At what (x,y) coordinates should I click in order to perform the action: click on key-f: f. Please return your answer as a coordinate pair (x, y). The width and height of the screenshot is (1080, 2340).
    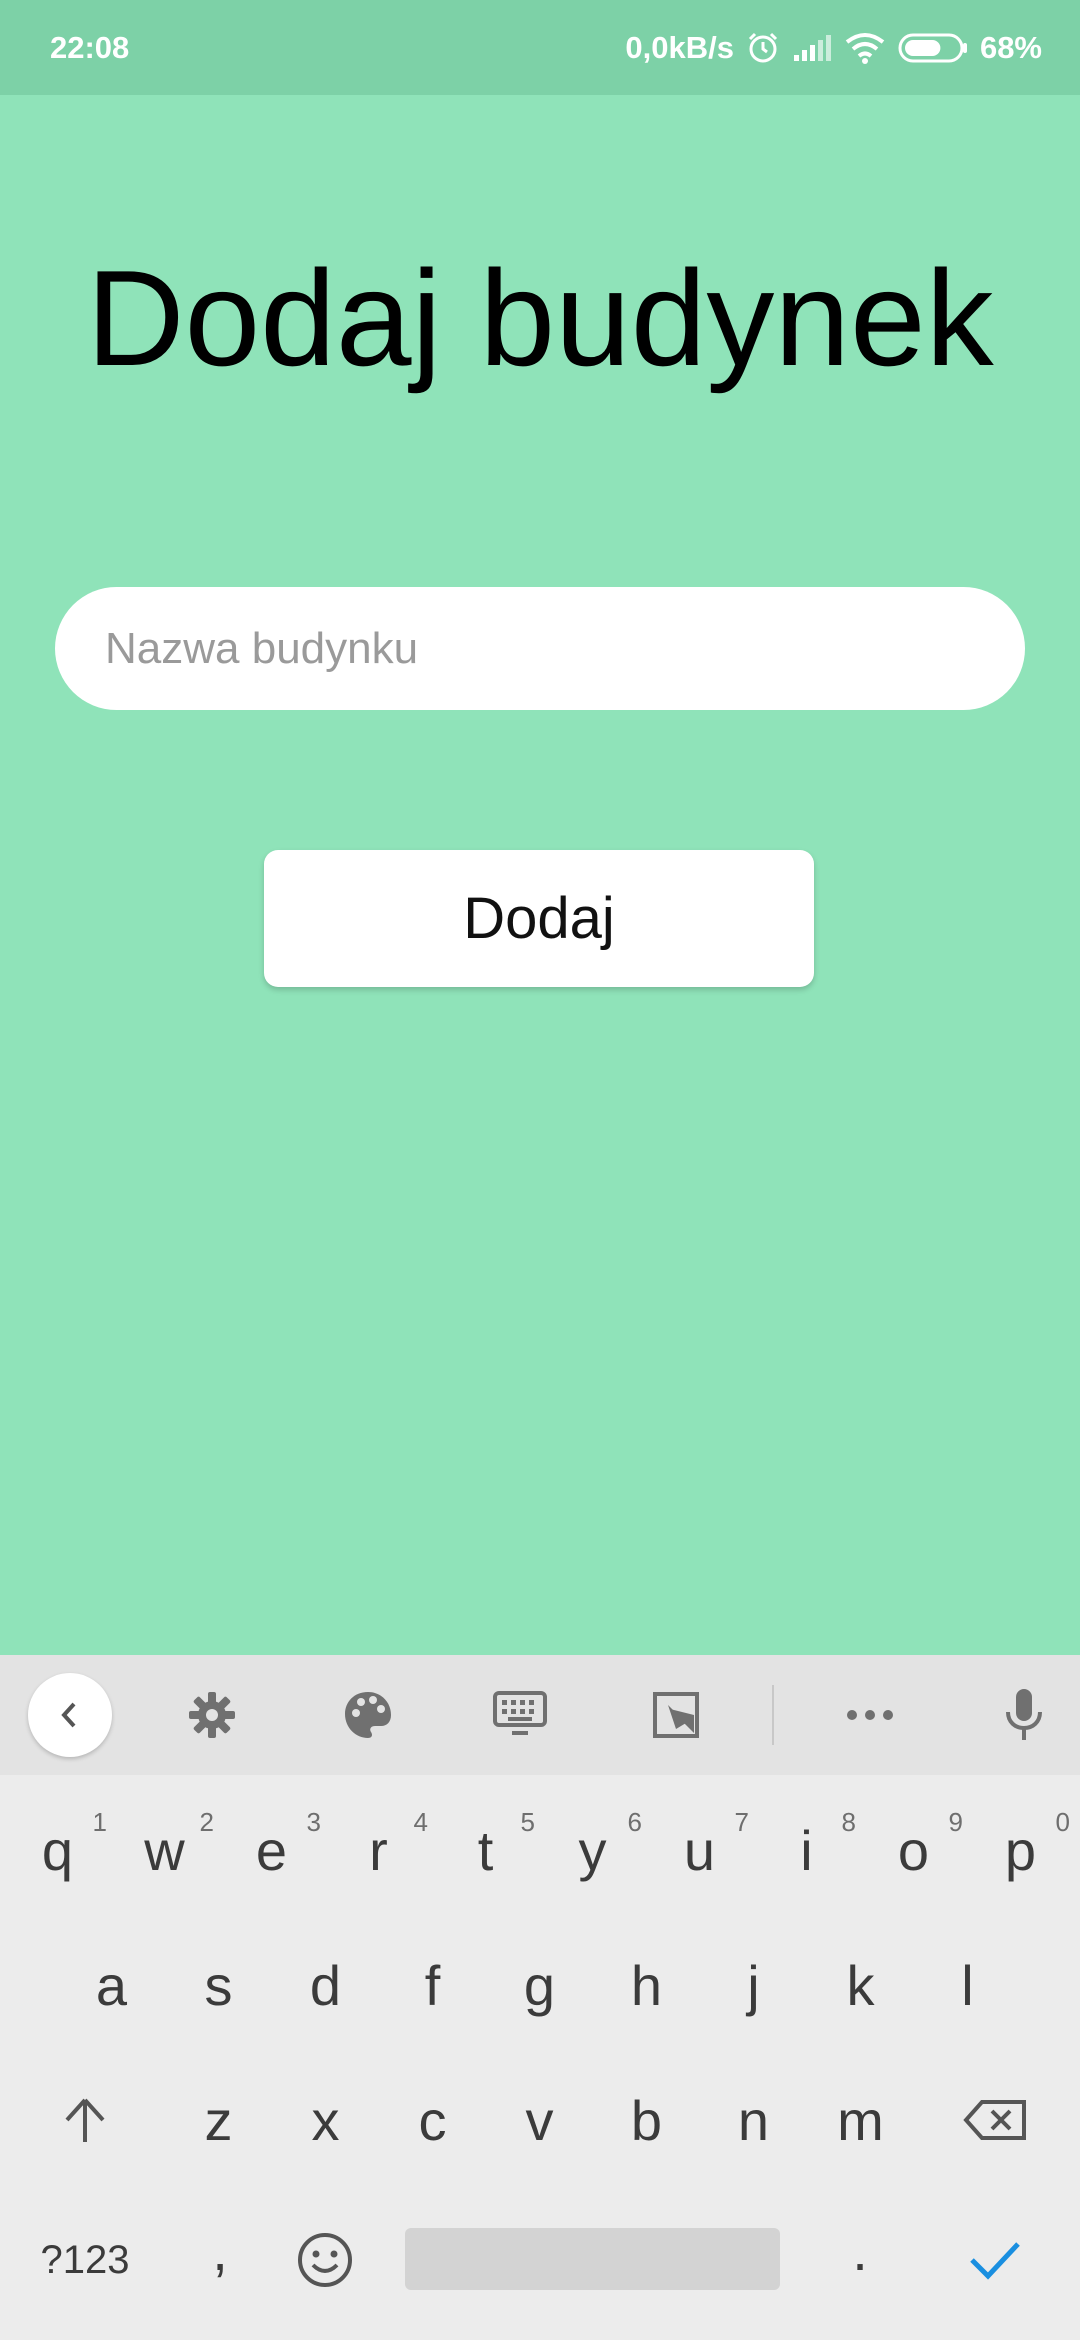
    Looking at the image, I should click on (432, 1985).